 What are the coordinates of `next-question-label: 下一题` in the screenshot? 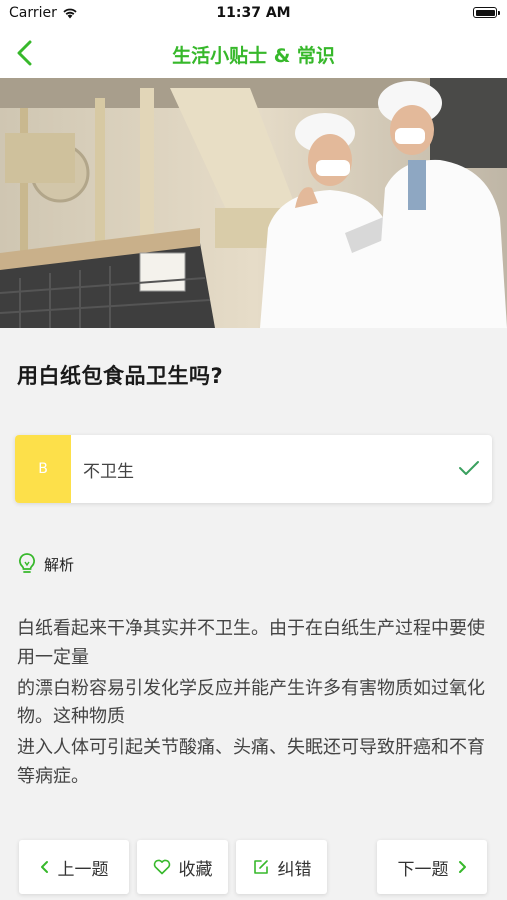 It's located at (423, 869).